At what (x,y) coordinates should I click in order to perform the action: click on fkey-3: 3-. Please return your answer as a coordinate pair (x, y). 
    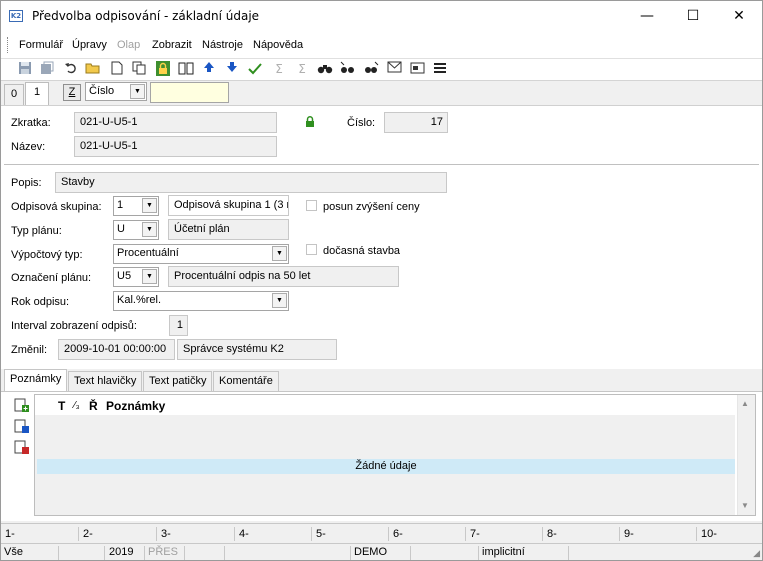
    Looking at the image, I should click on (196, 534).